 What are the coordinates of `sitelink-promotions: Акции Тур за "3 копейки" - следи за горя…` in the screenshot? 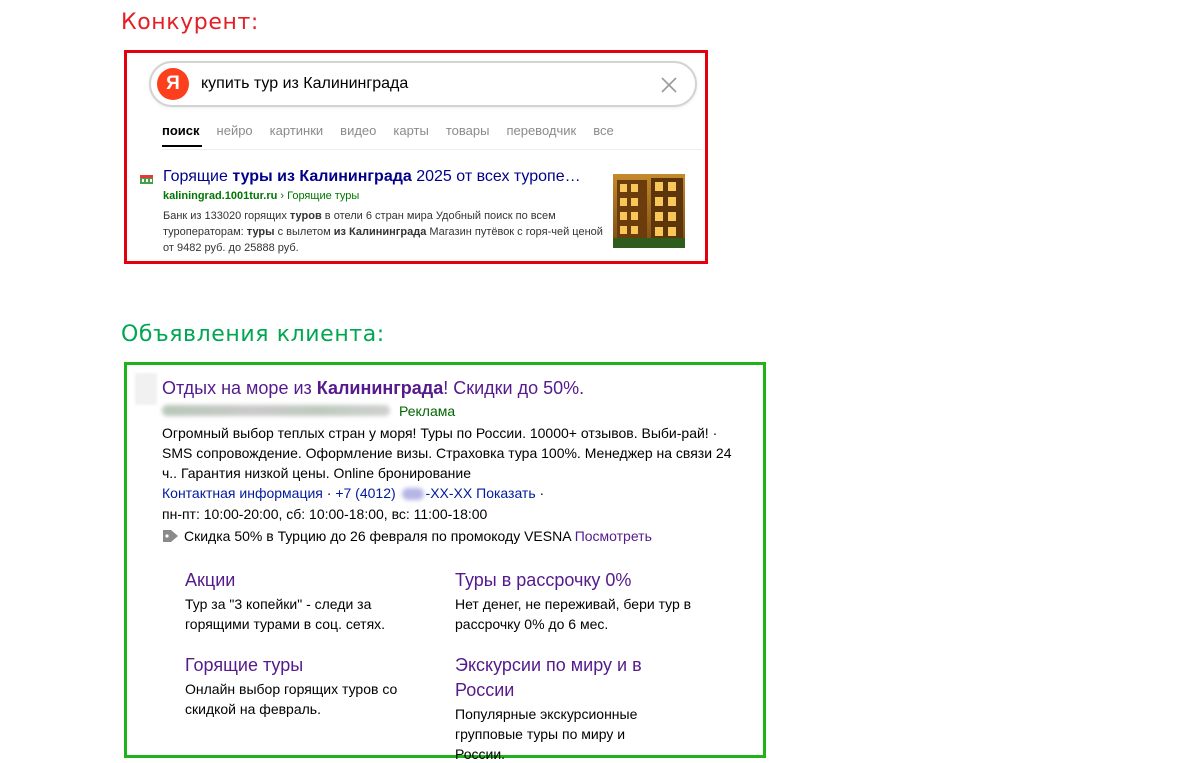 It's located at (310, 601).